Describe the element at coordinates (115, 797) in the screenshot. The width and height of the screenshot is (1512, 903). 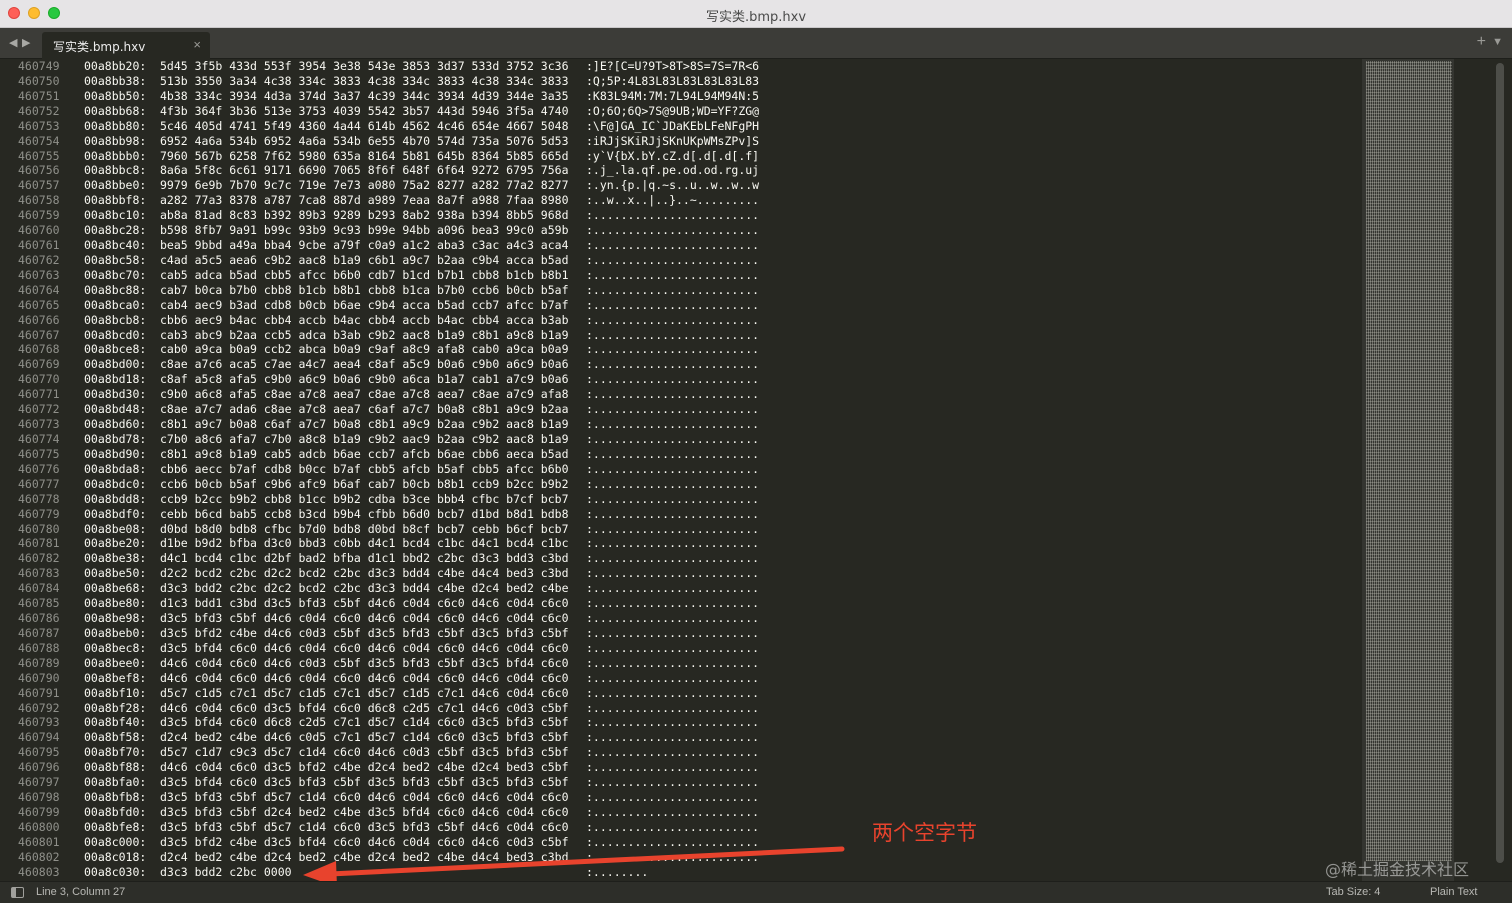
I see `address: 00a8bfb8:` at that location.